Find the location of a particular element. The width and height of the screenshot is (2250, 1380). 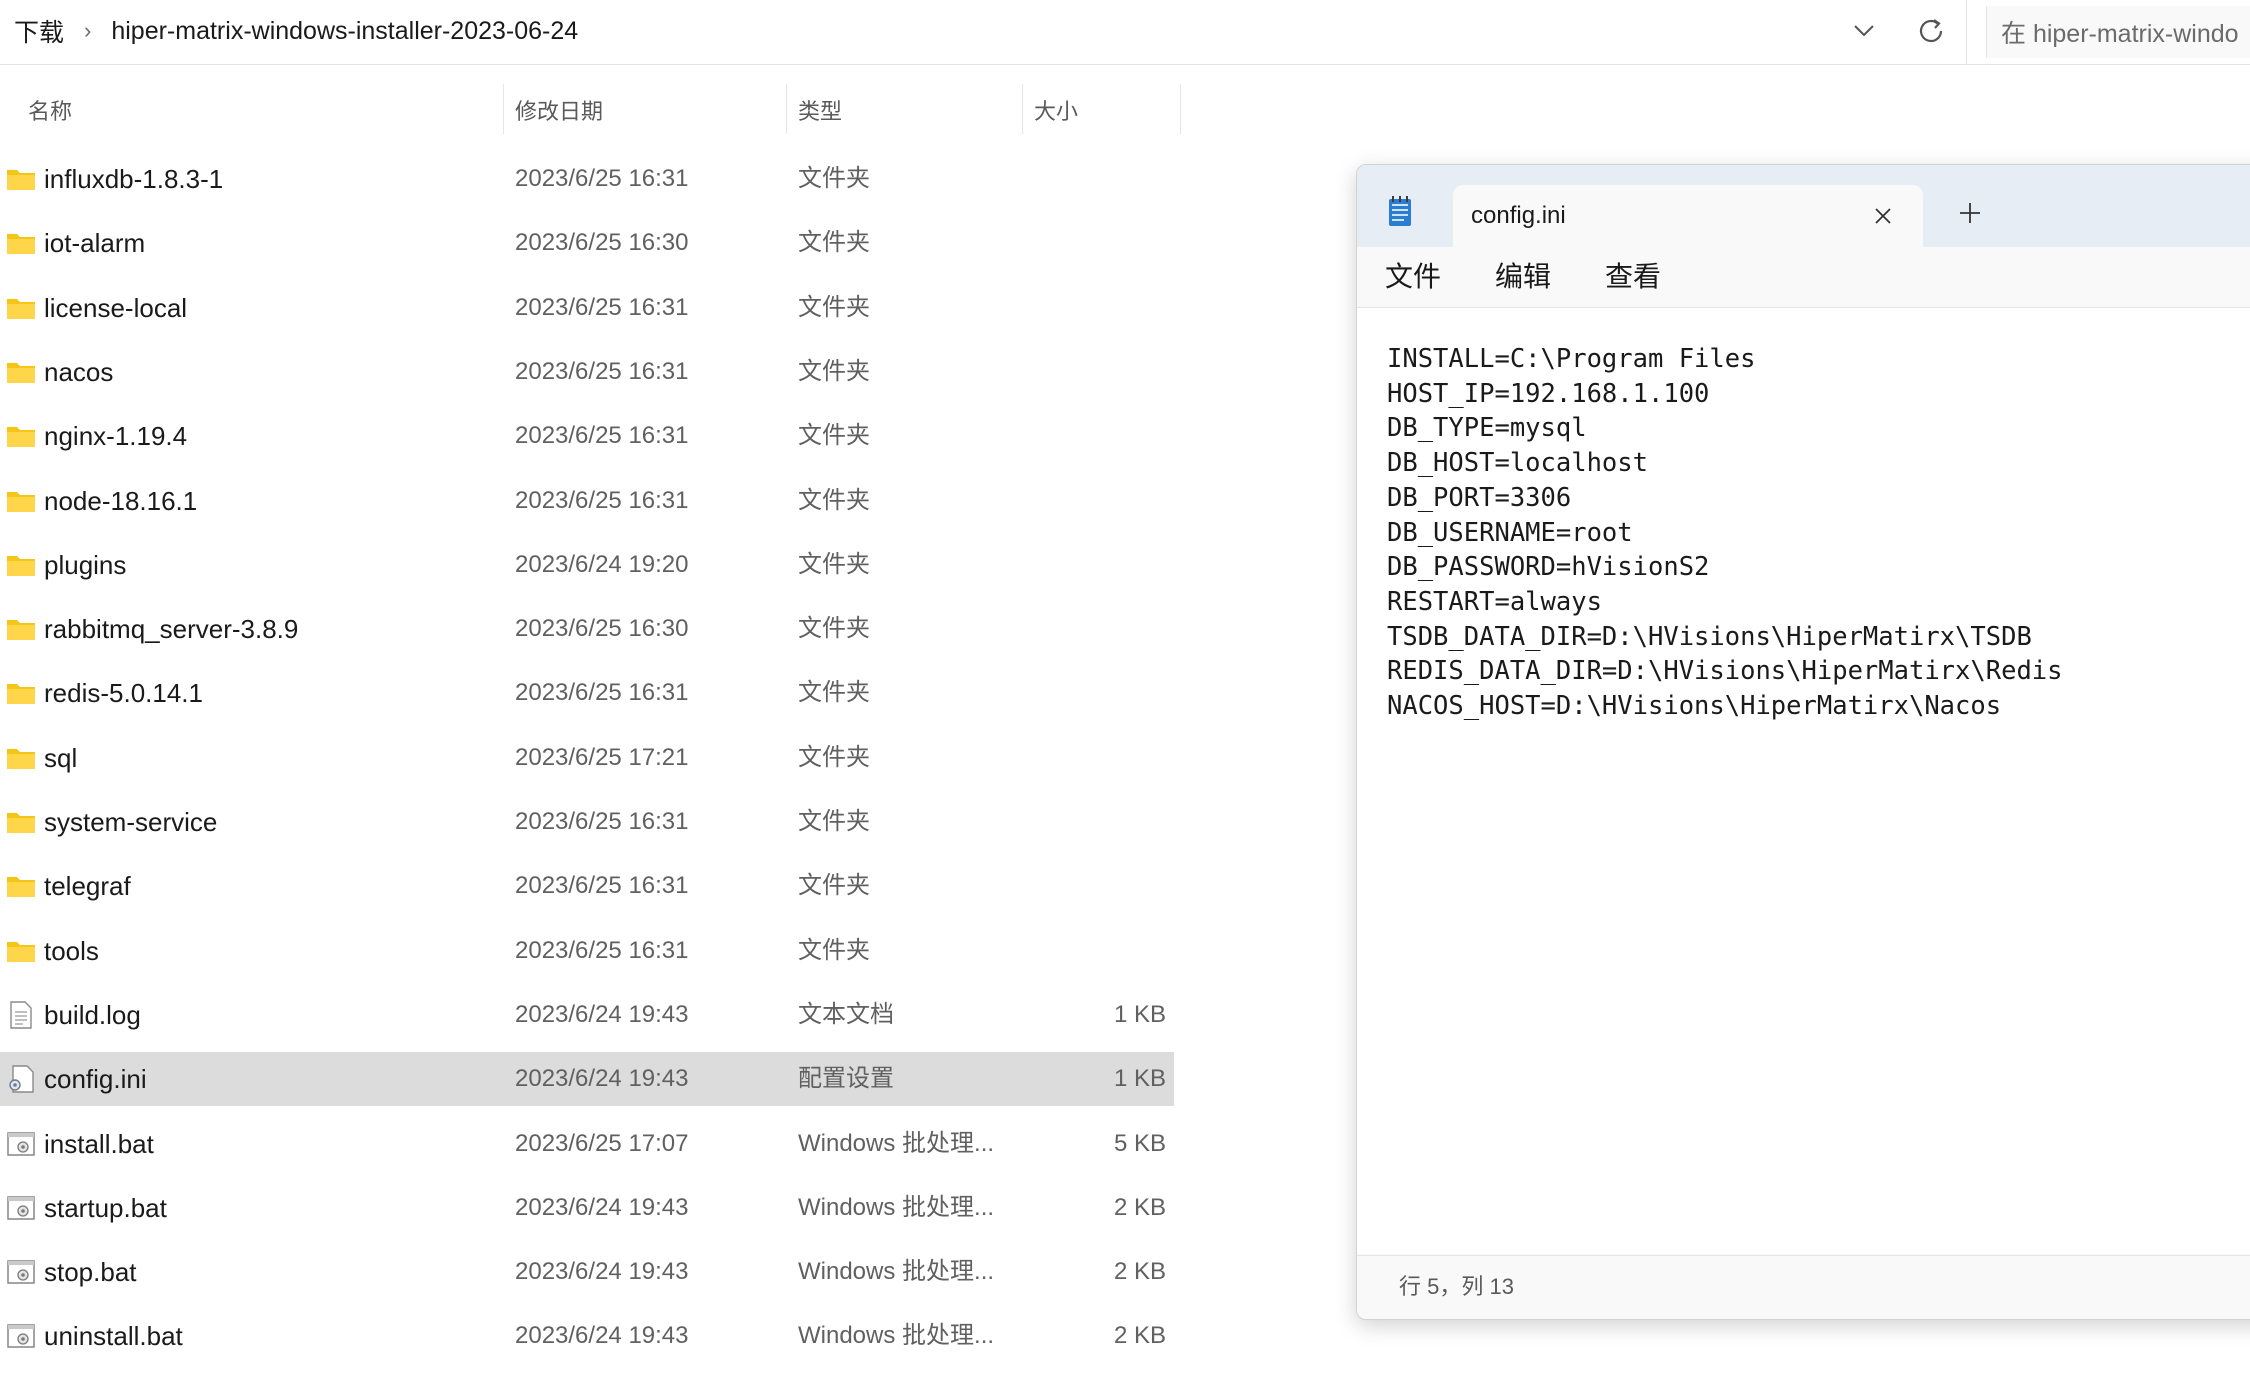

file-date: 2023/6/25 17:21 is located at coordinates (602, 757).